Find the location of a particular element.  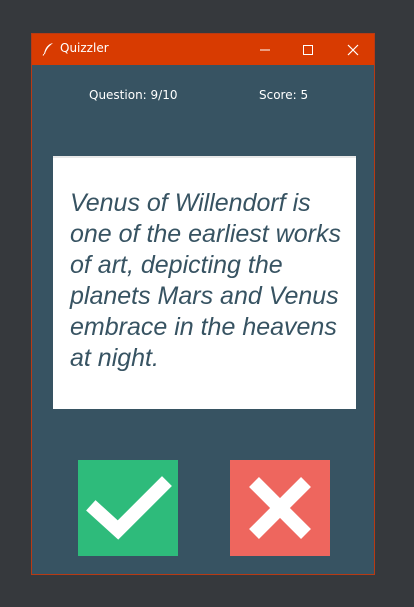

maximize-button is located at coordinates (308, 49).